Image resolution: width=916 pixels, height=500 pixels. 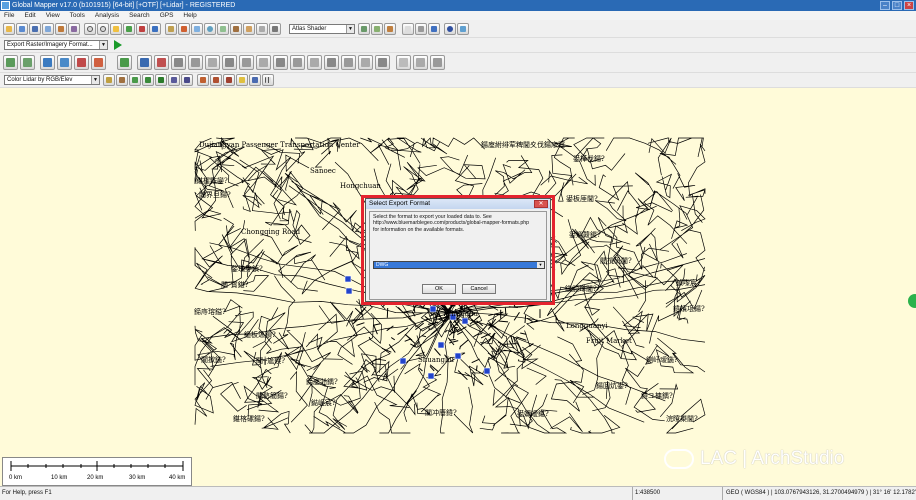 What do you see at coordinates (116, 29) in the screenshot?
I see `pan-icon` at bounding box center [116, 29].